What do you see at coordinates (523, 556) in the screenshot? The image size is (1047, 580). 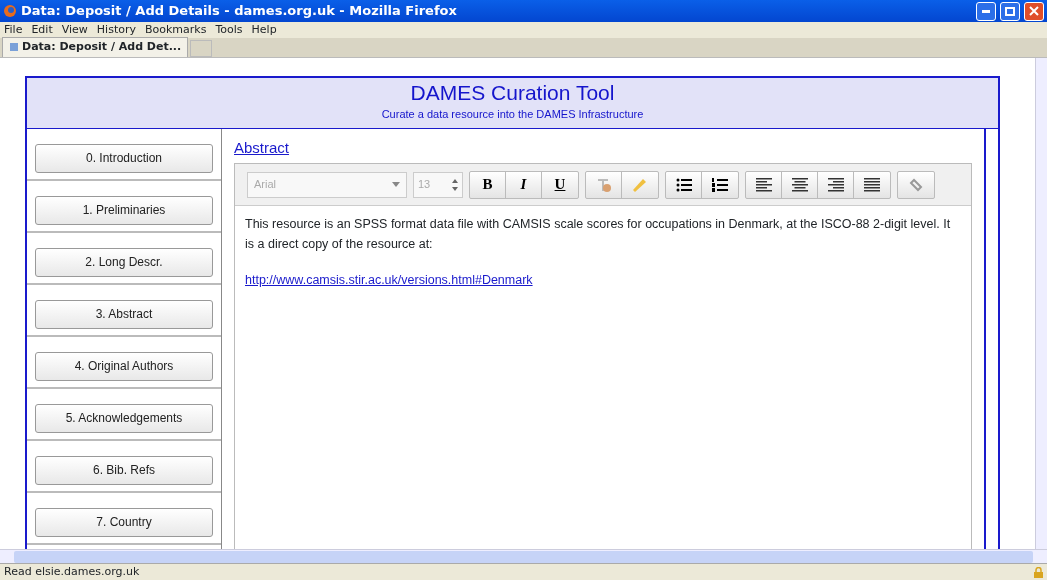 I see `horizontal-scrollbar` at bounding box center [523, 556].